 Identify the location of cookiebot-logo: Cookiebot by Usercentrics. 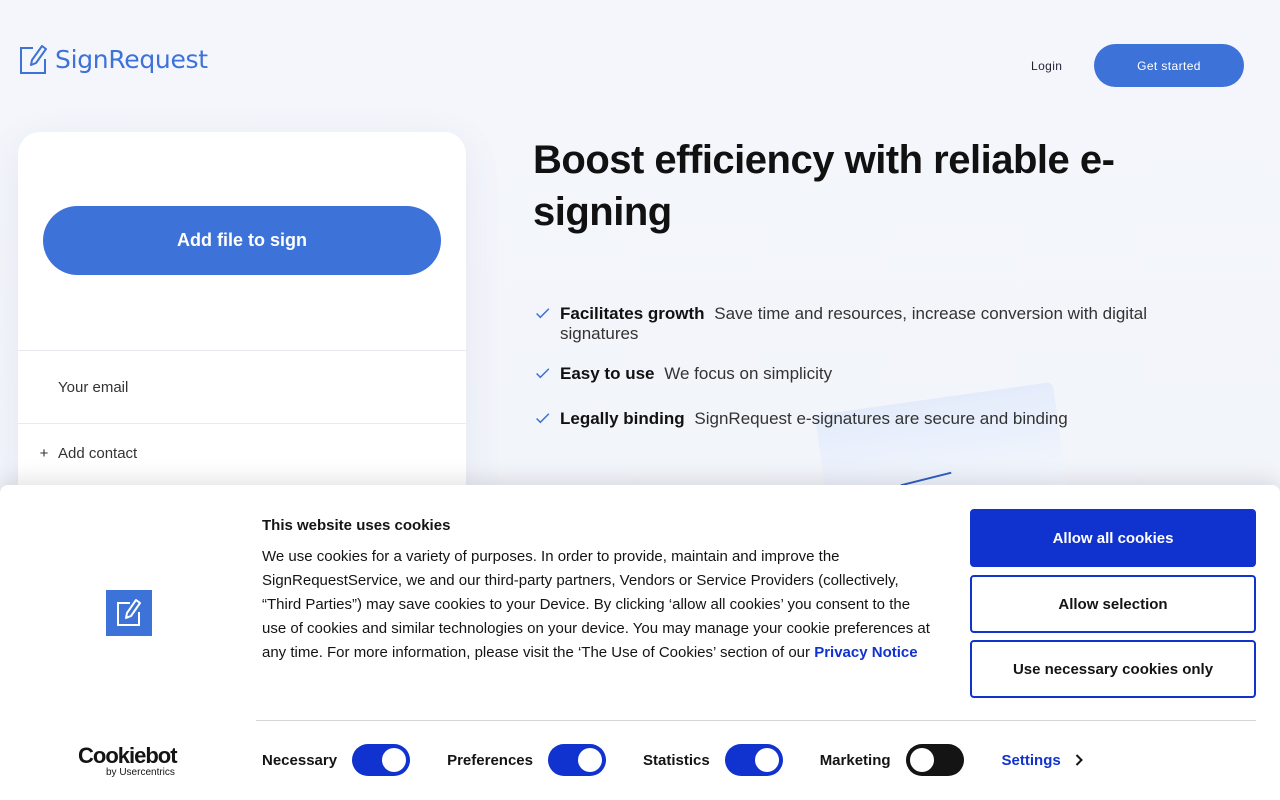
(128, 760).